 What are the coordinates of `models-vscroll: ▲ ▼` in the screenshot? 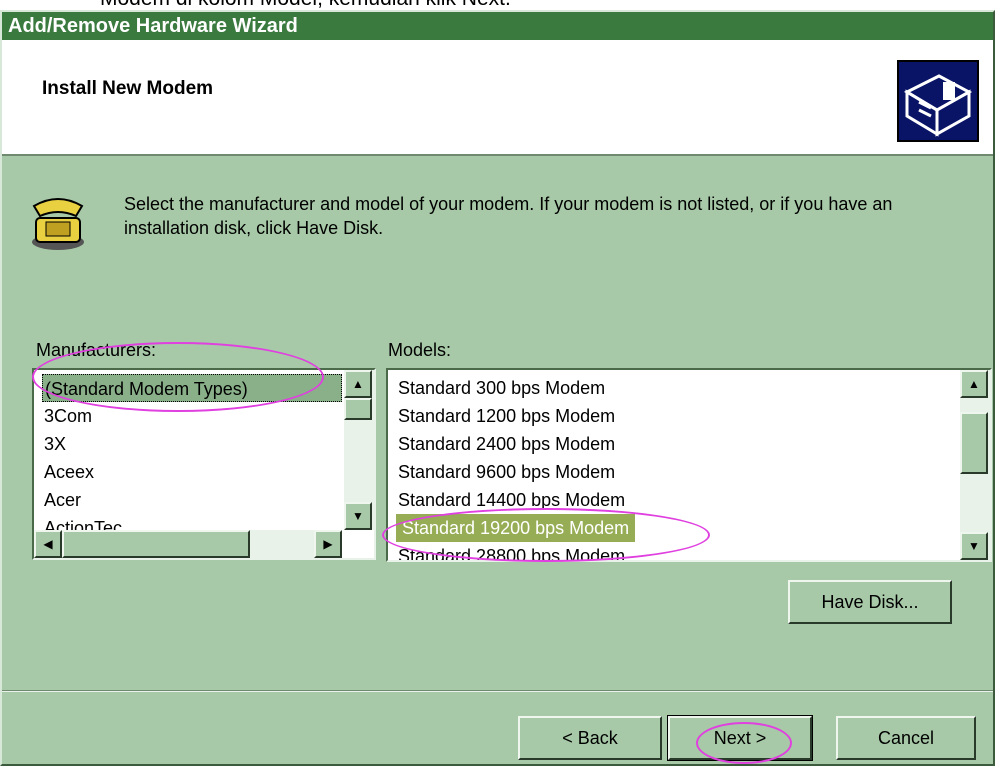 It's located at (975, 465).